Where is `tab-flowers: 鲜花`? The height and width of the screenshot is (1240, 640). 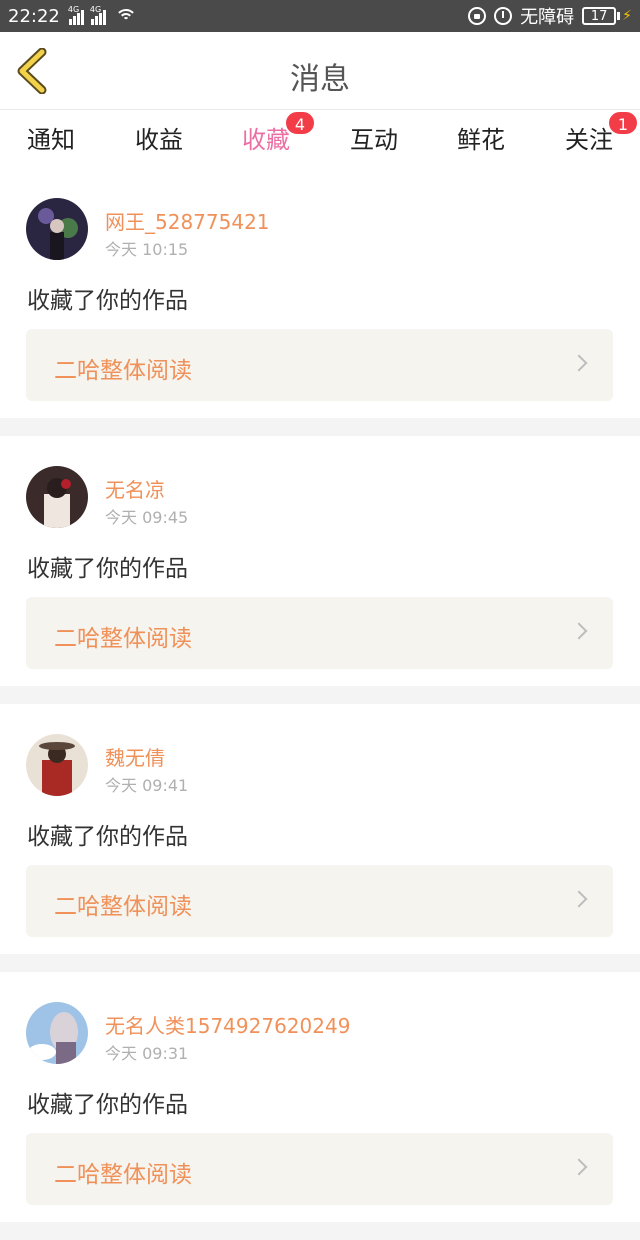
tab-flowers: 鲜花 is located at coordinates (481, 137).